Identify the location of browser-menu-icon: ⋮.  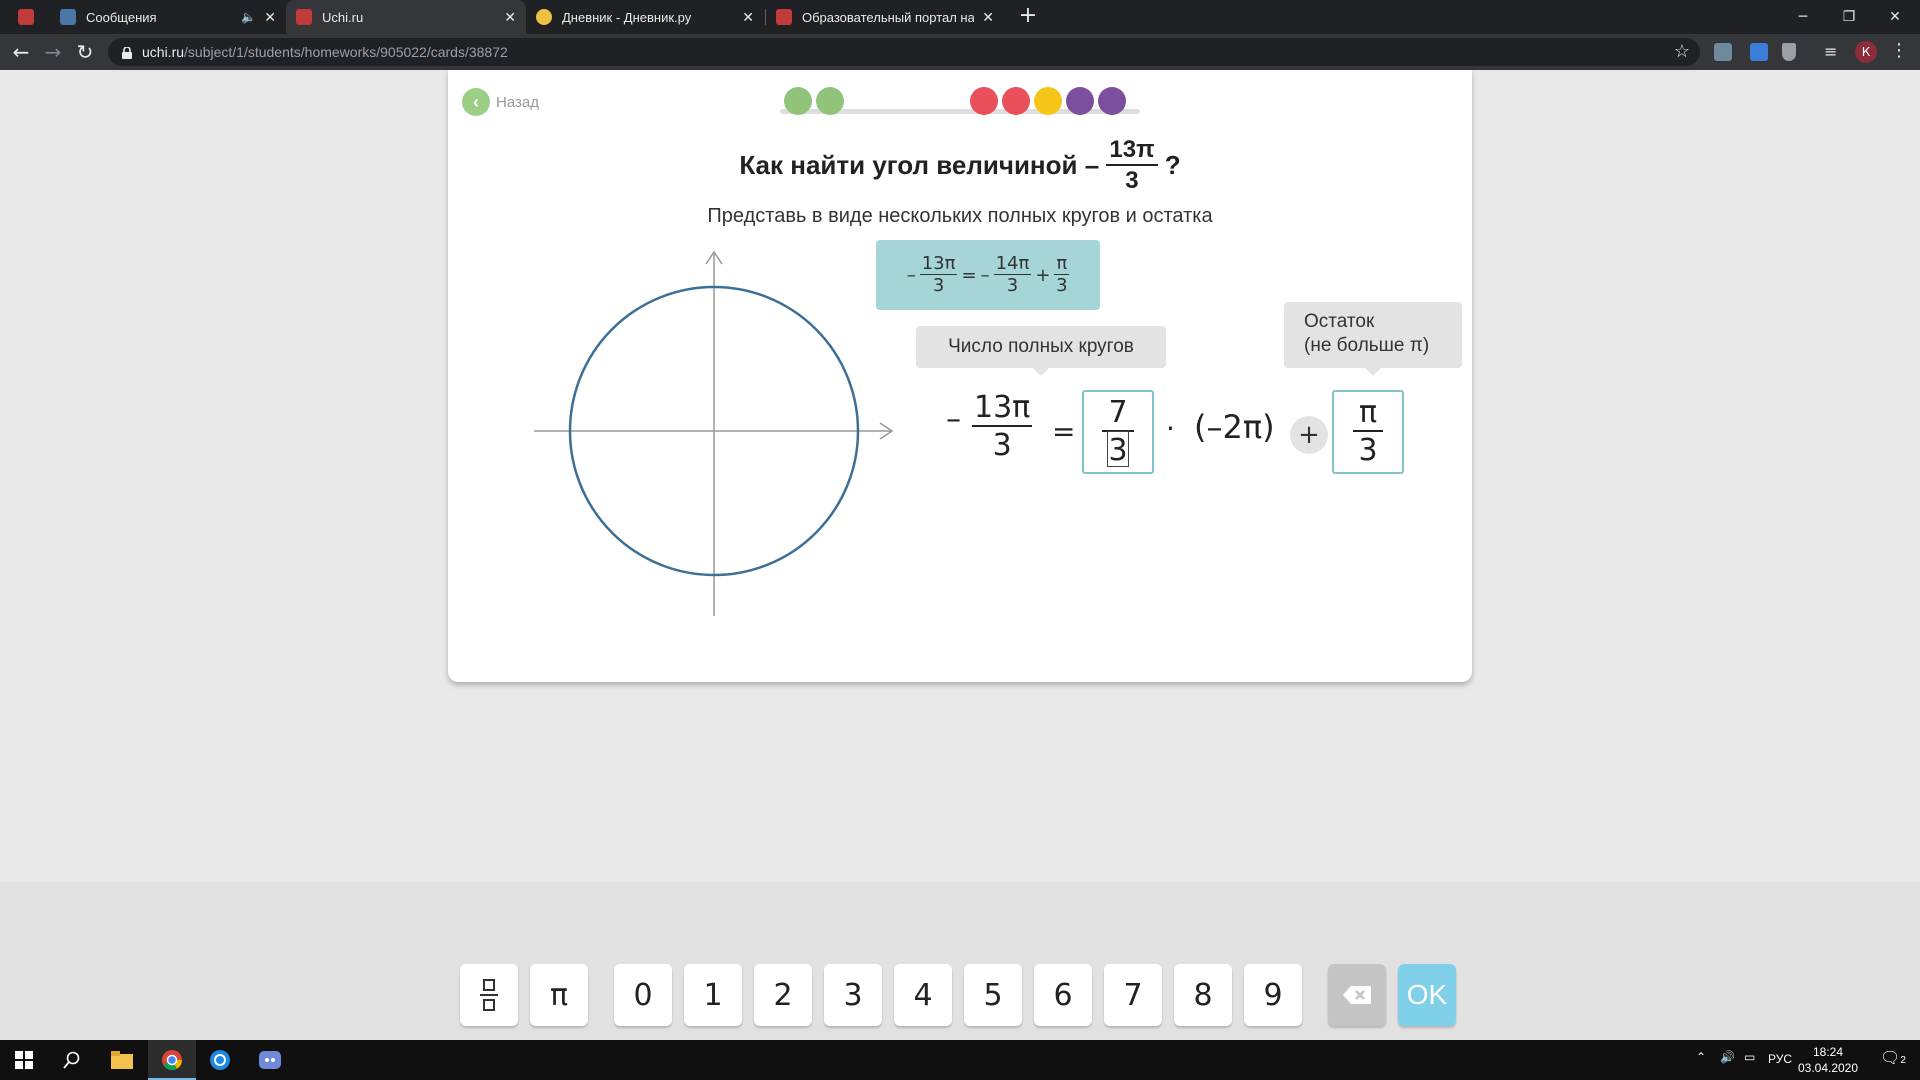
(1899, 50).